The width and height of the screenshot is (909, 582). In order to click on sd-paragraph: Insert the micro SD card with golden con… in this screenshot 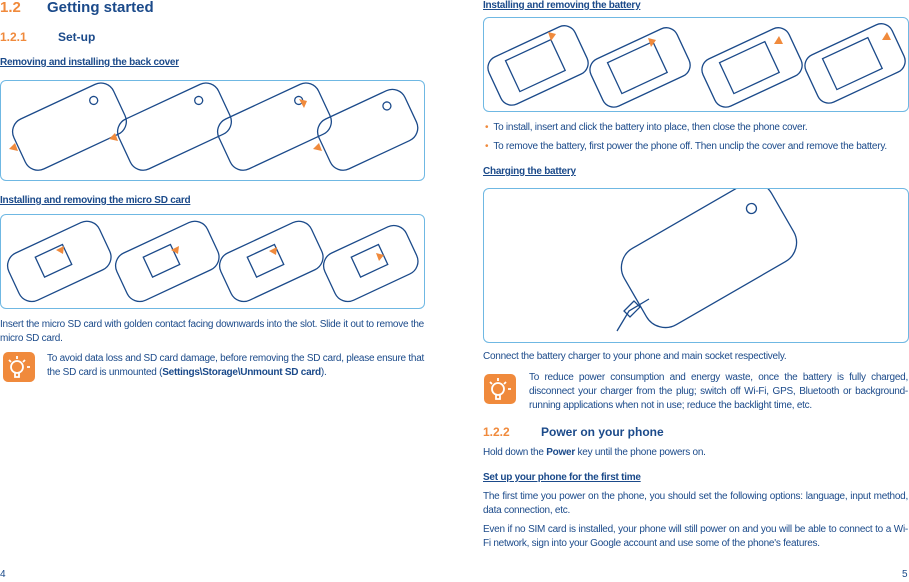, I will do `click(212, 331)`.